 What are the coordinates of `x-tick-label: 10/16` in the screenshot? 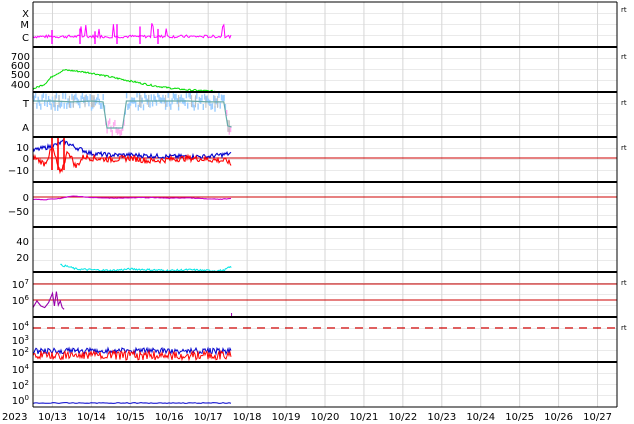 It's located at (169, 417).